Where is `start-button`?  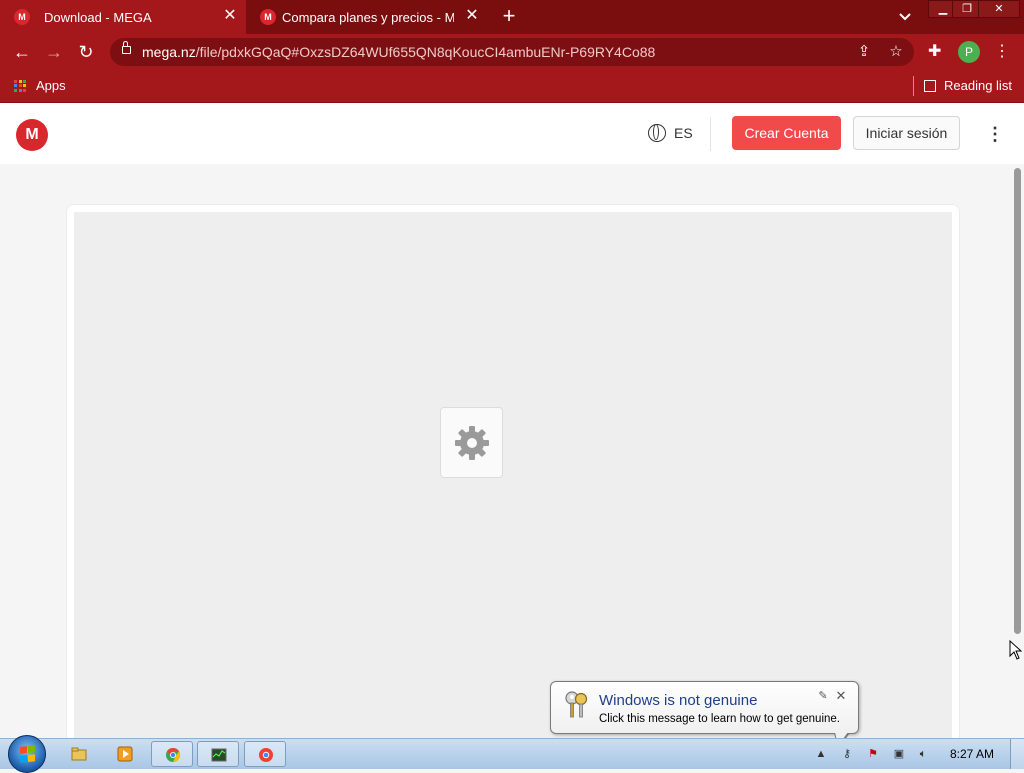 start-button is located at coordinates (27, 754).